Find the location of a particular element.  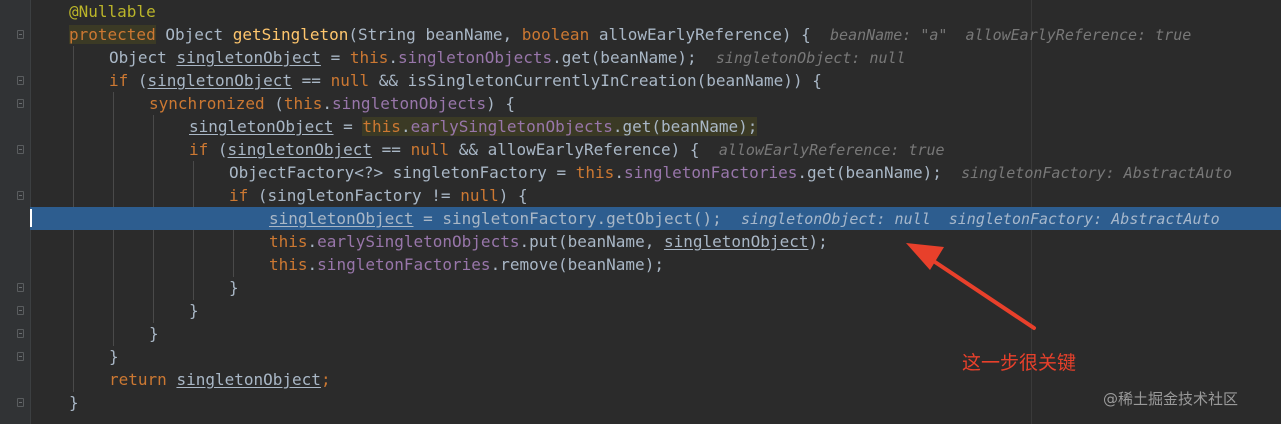

red-arrow-icon is located at coordinates (971, 286).